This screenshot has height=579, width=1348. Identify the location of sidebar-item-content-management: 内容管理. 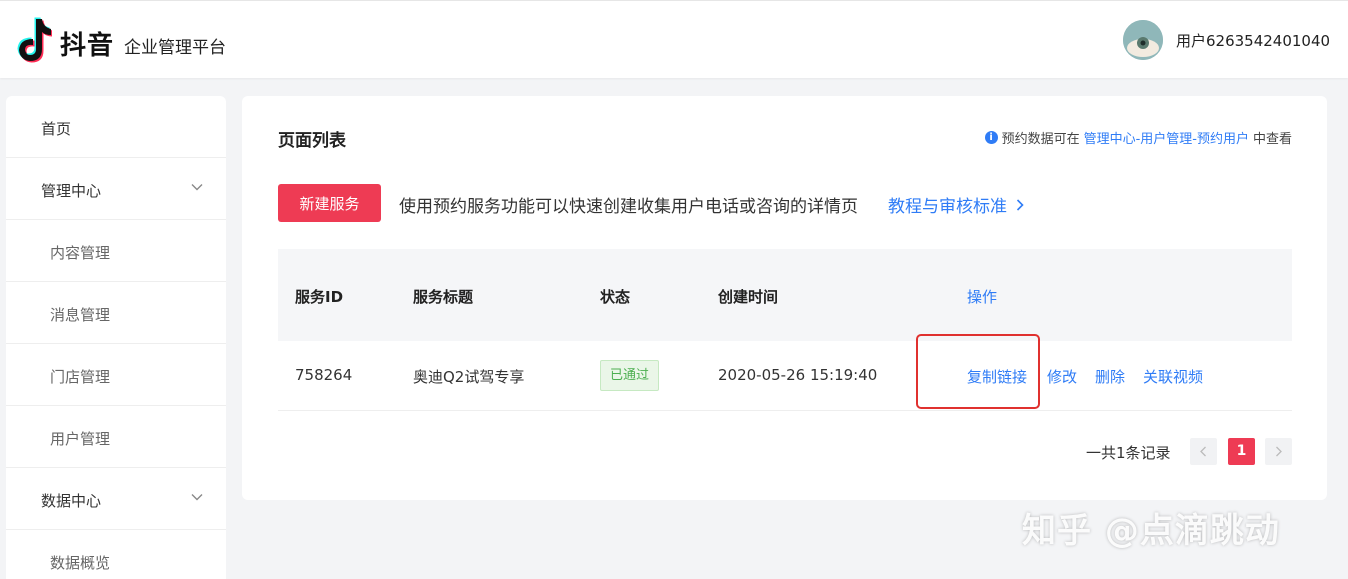
(116, 251).